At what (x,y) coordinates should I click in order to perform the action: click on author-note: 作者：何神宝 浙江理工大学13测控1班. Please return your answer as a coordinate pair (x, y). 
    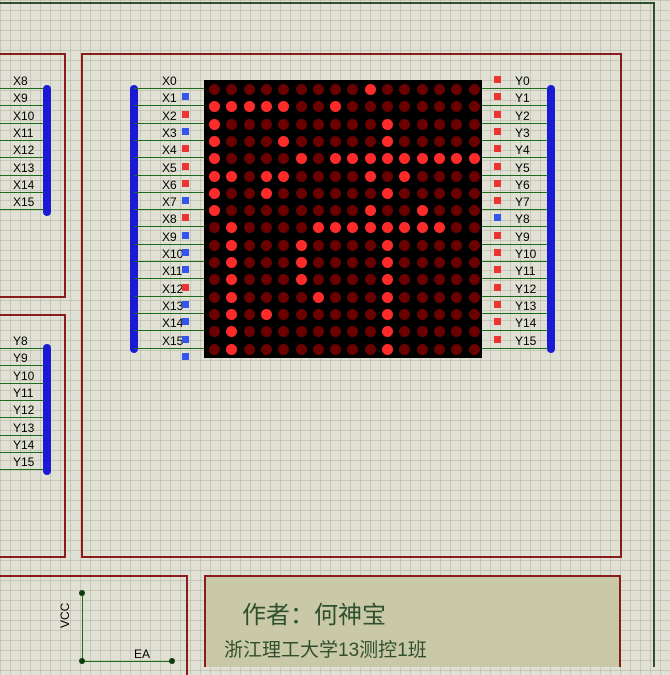
    Looking at the image, I should click on (412, 621).